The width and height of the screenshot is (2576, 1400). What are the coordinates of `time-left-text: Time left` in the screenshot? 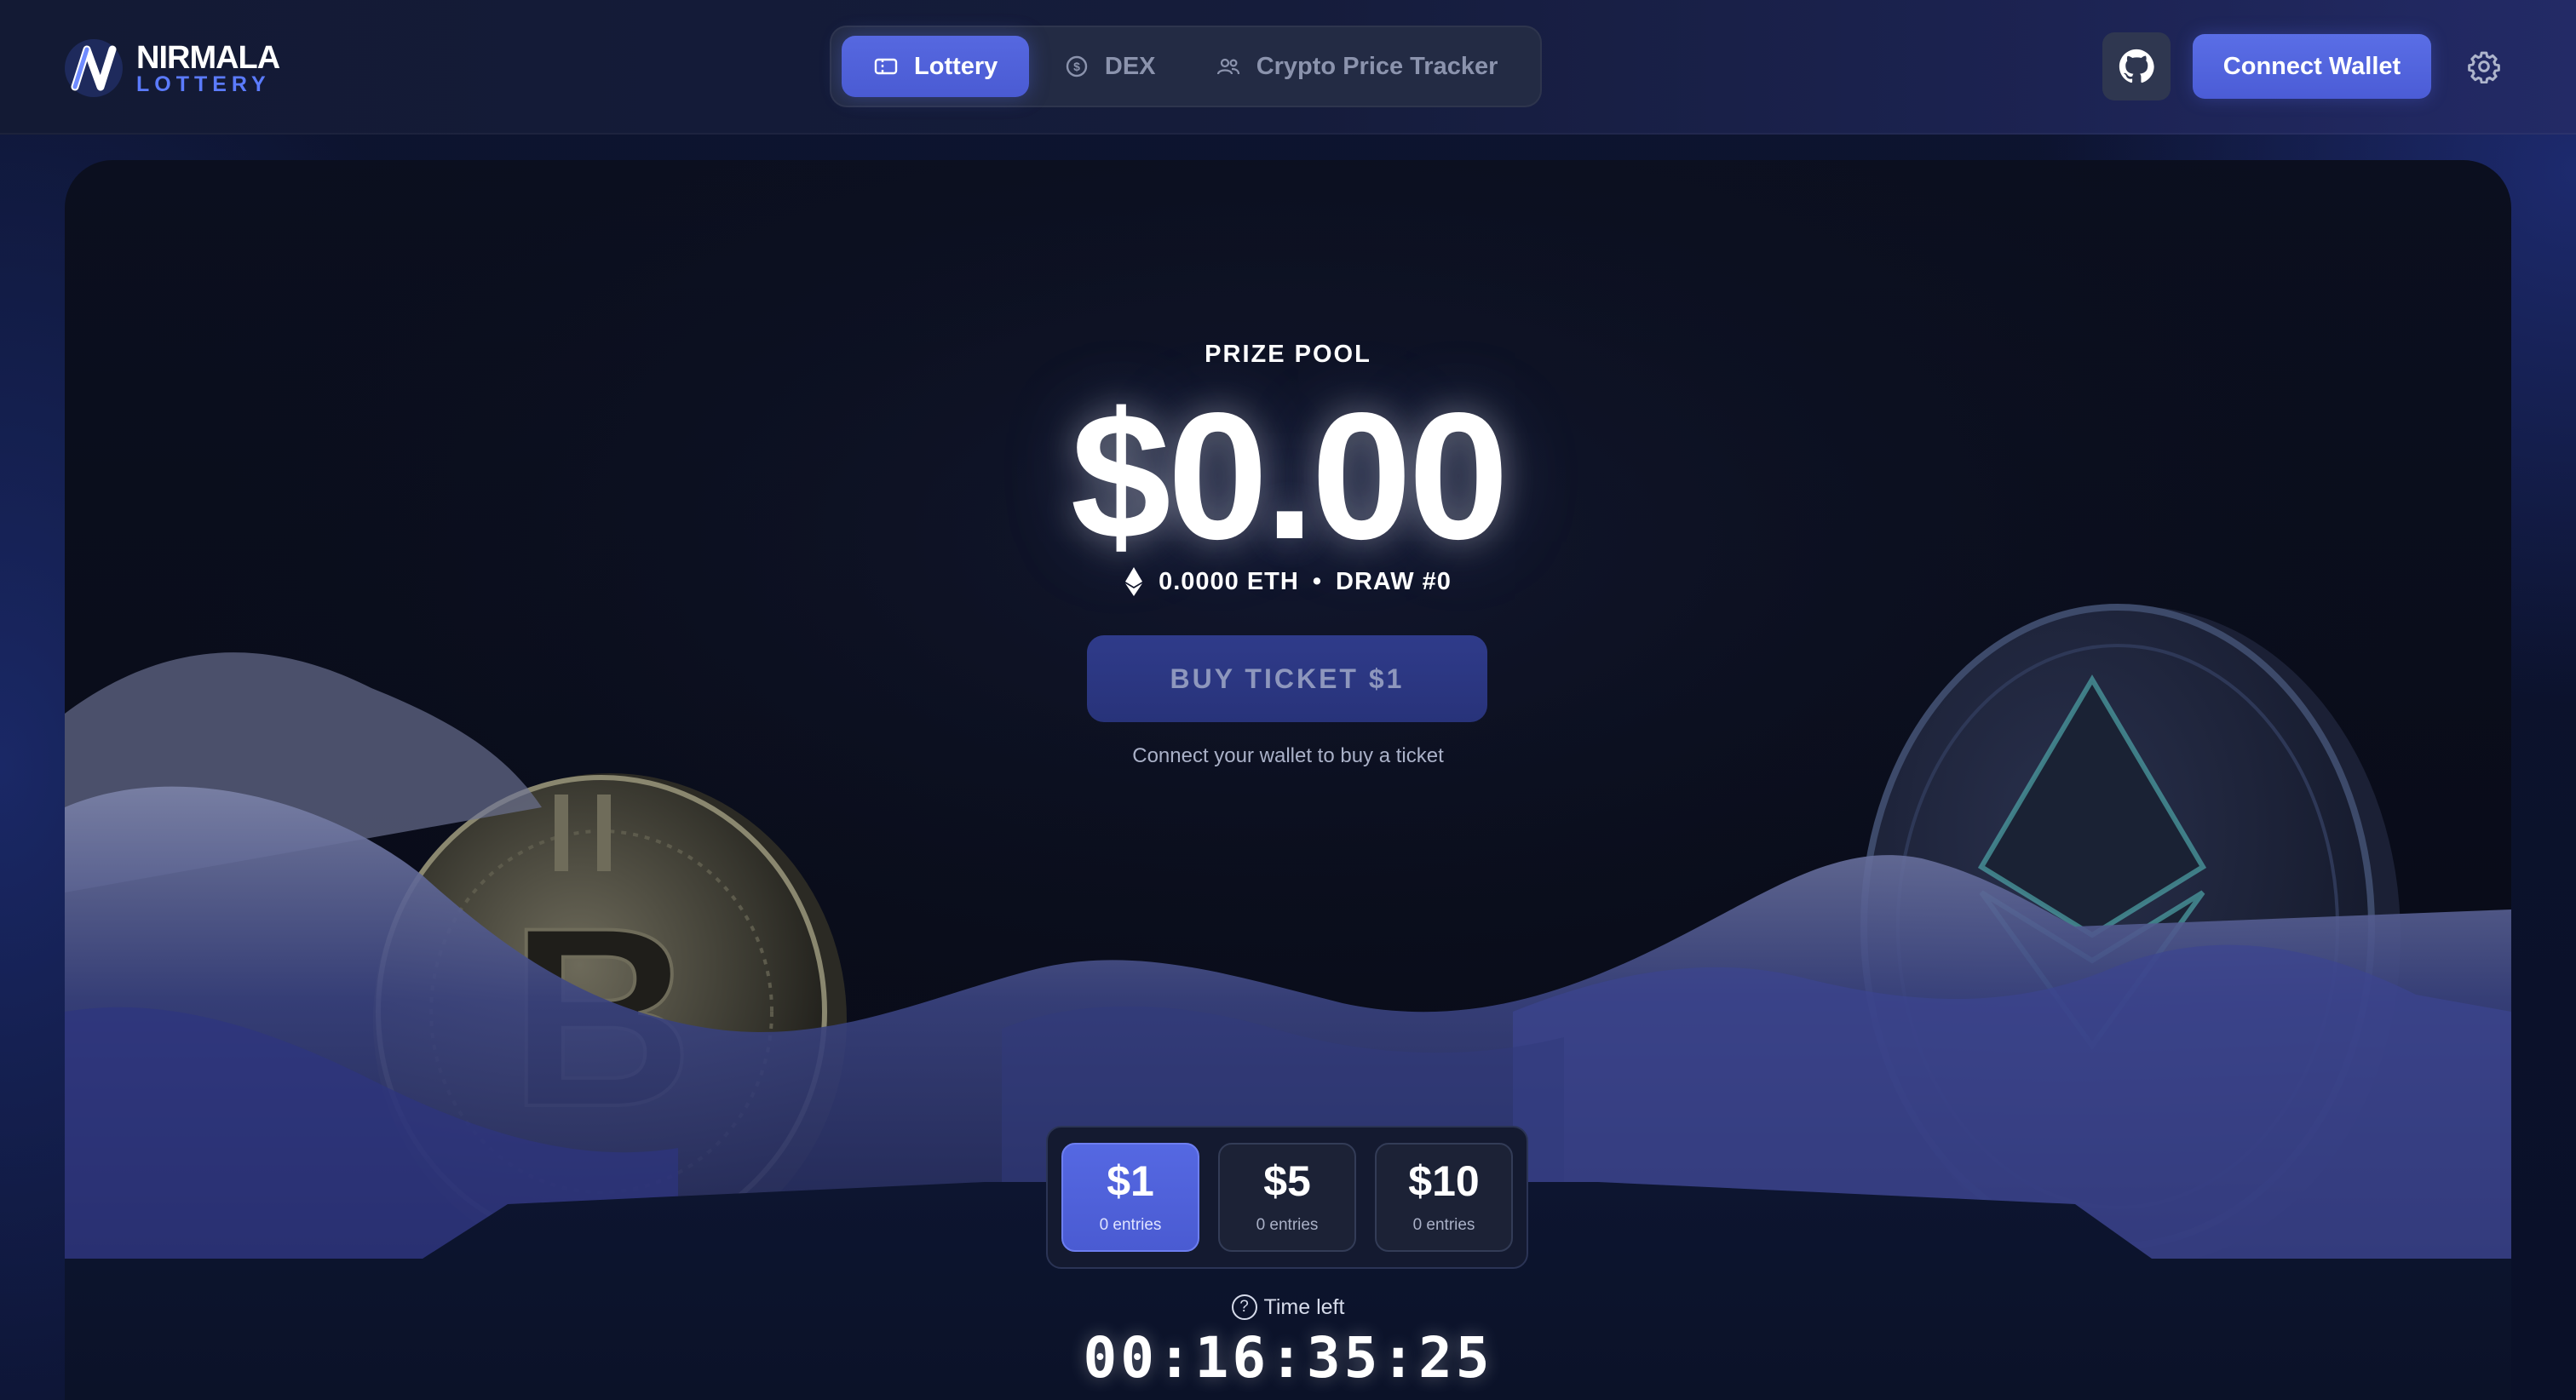 It's located at (1304, 1306).